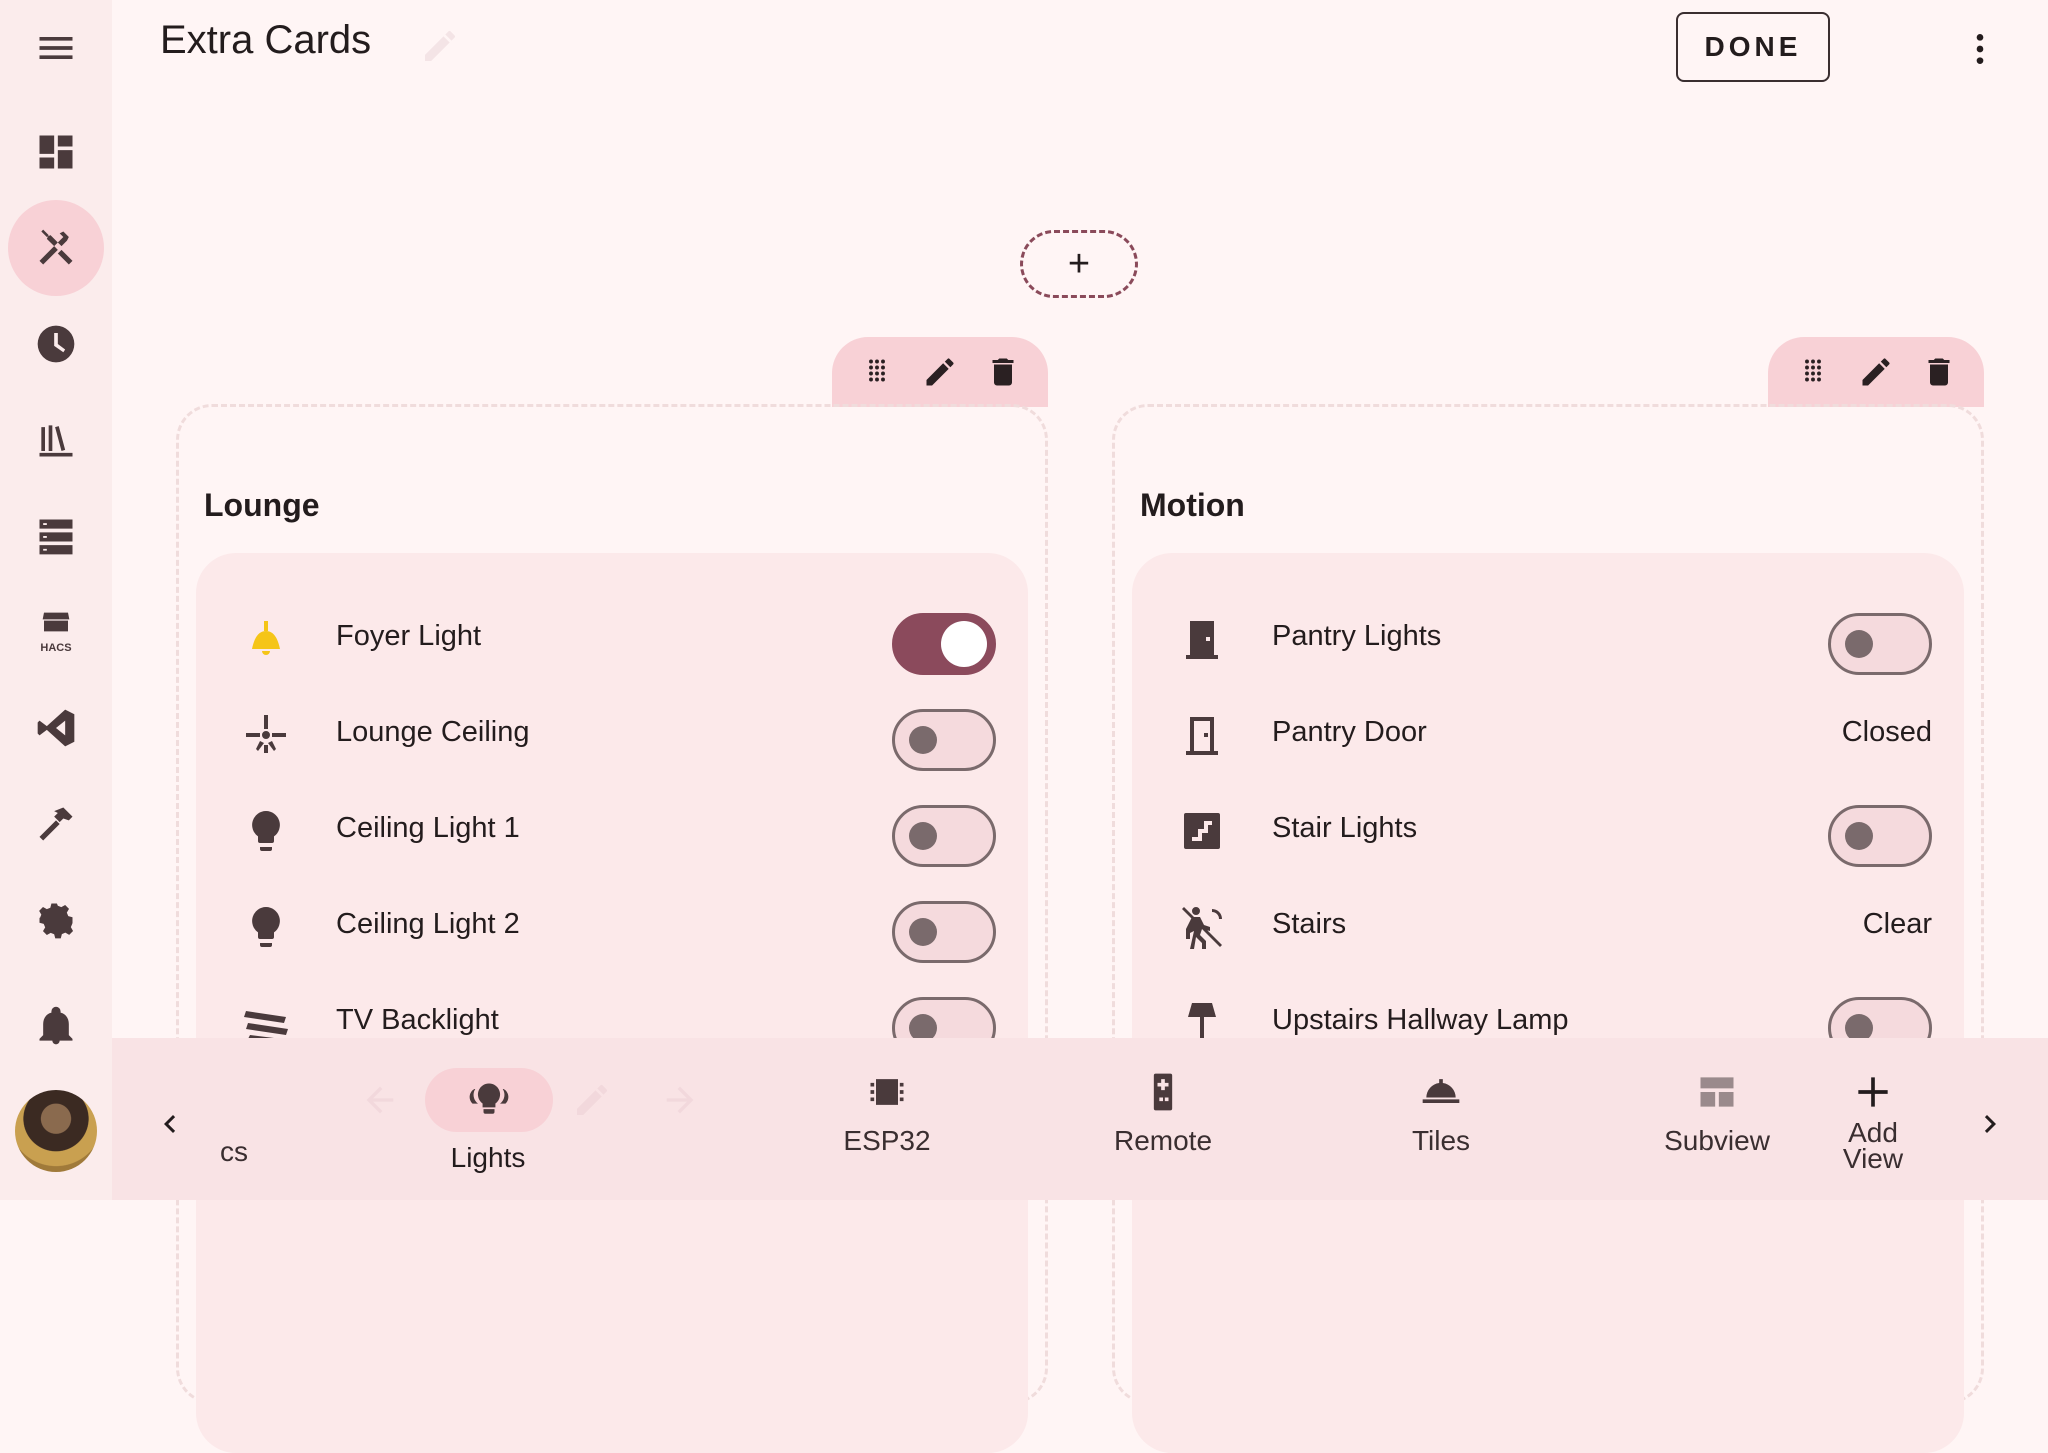 This screenshot has width=2048, height=1453. Describe the element at coordinates (1548, 927) in the screenshot. I see `entity-row: Stairs Clear` at that location.